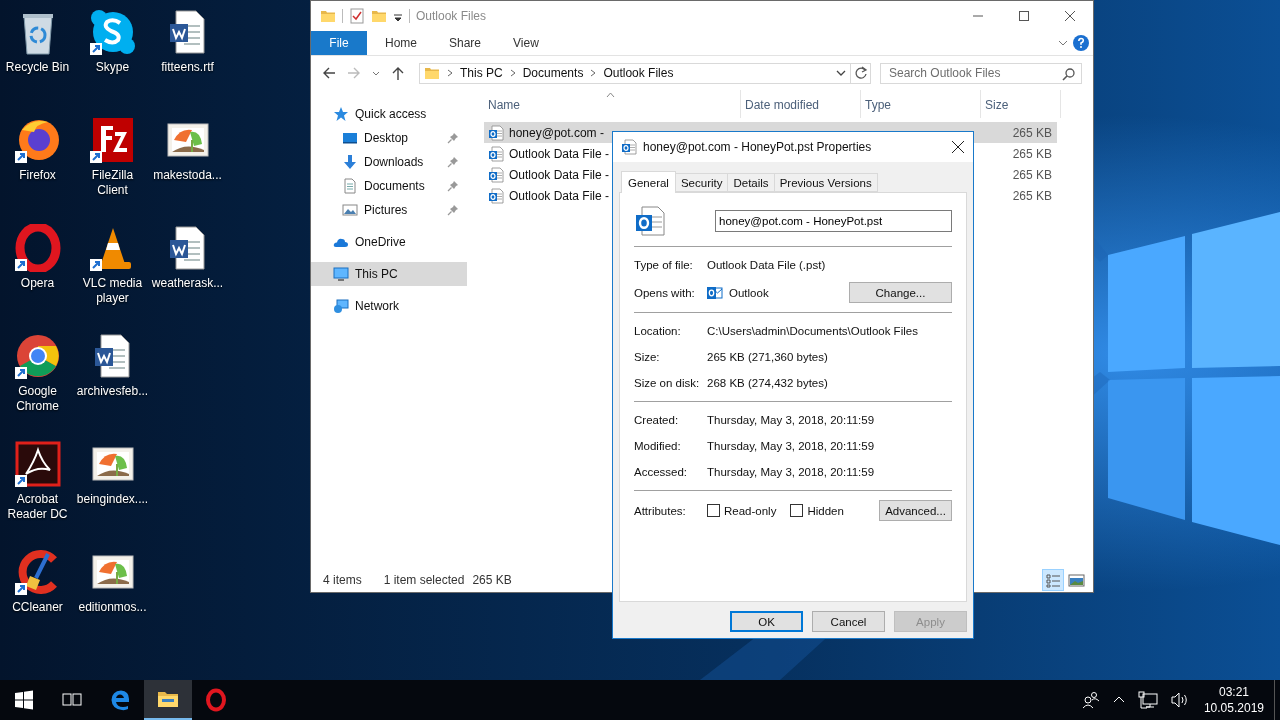 Image resolution: width=1280 pixels, height=720 pixels. What do you see at coordinates (658, 331) in the screenshot?
I see `field-label: Location:` at bounding box center [658, 331].